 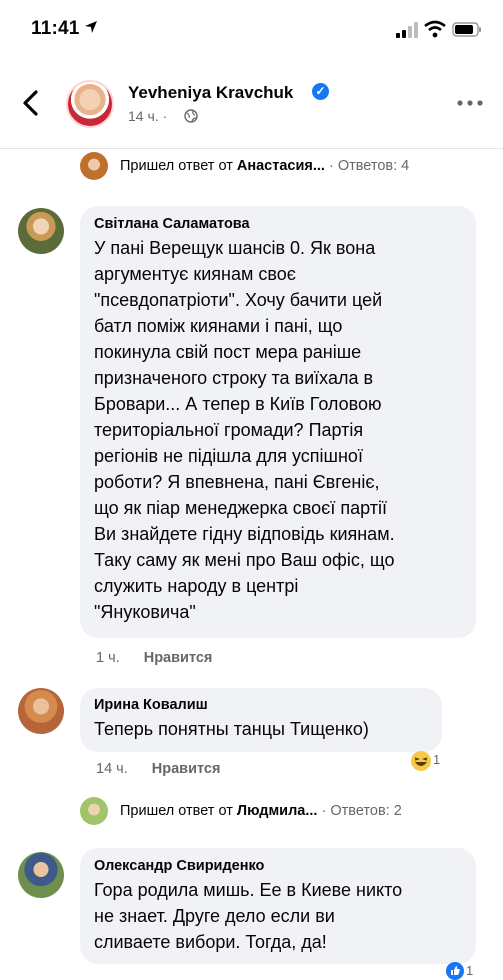 What do you see at coordinates (407, 30) in the screenshot?
I see `cellular-signal-icon` at bounding box center [407, 30].